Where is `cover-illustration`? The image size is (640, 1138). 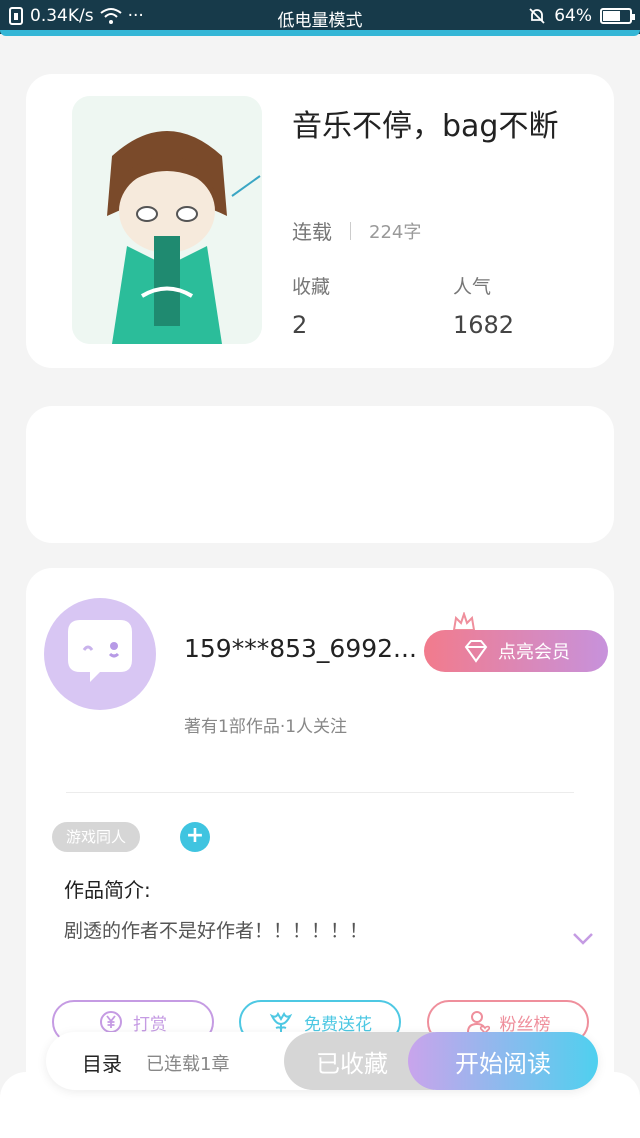 cover-illustration is located at coordinates (167, 220).